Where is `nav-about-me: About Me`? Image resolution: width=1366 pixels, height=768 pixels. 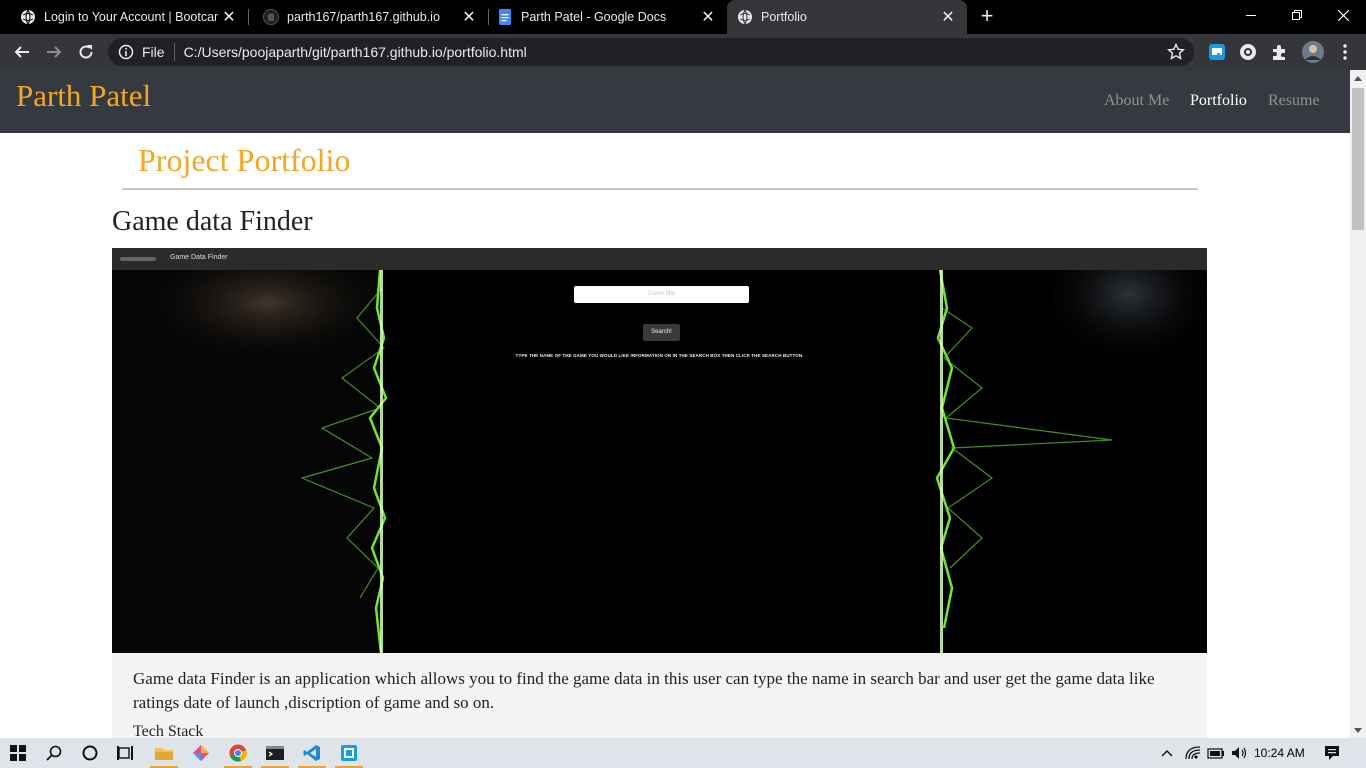
nav-about-me: About Me is located at coordinates (1136, 101).